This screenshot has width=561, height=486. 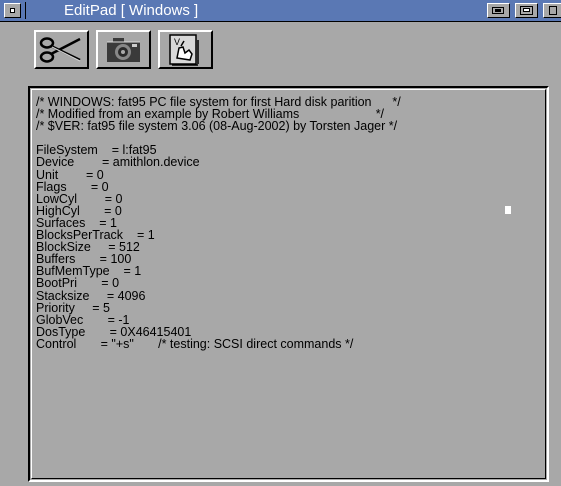 What do you see at coordinates (508, 210) in the screenshot?
I see `text-cursor` at bounding box center [508, 210].